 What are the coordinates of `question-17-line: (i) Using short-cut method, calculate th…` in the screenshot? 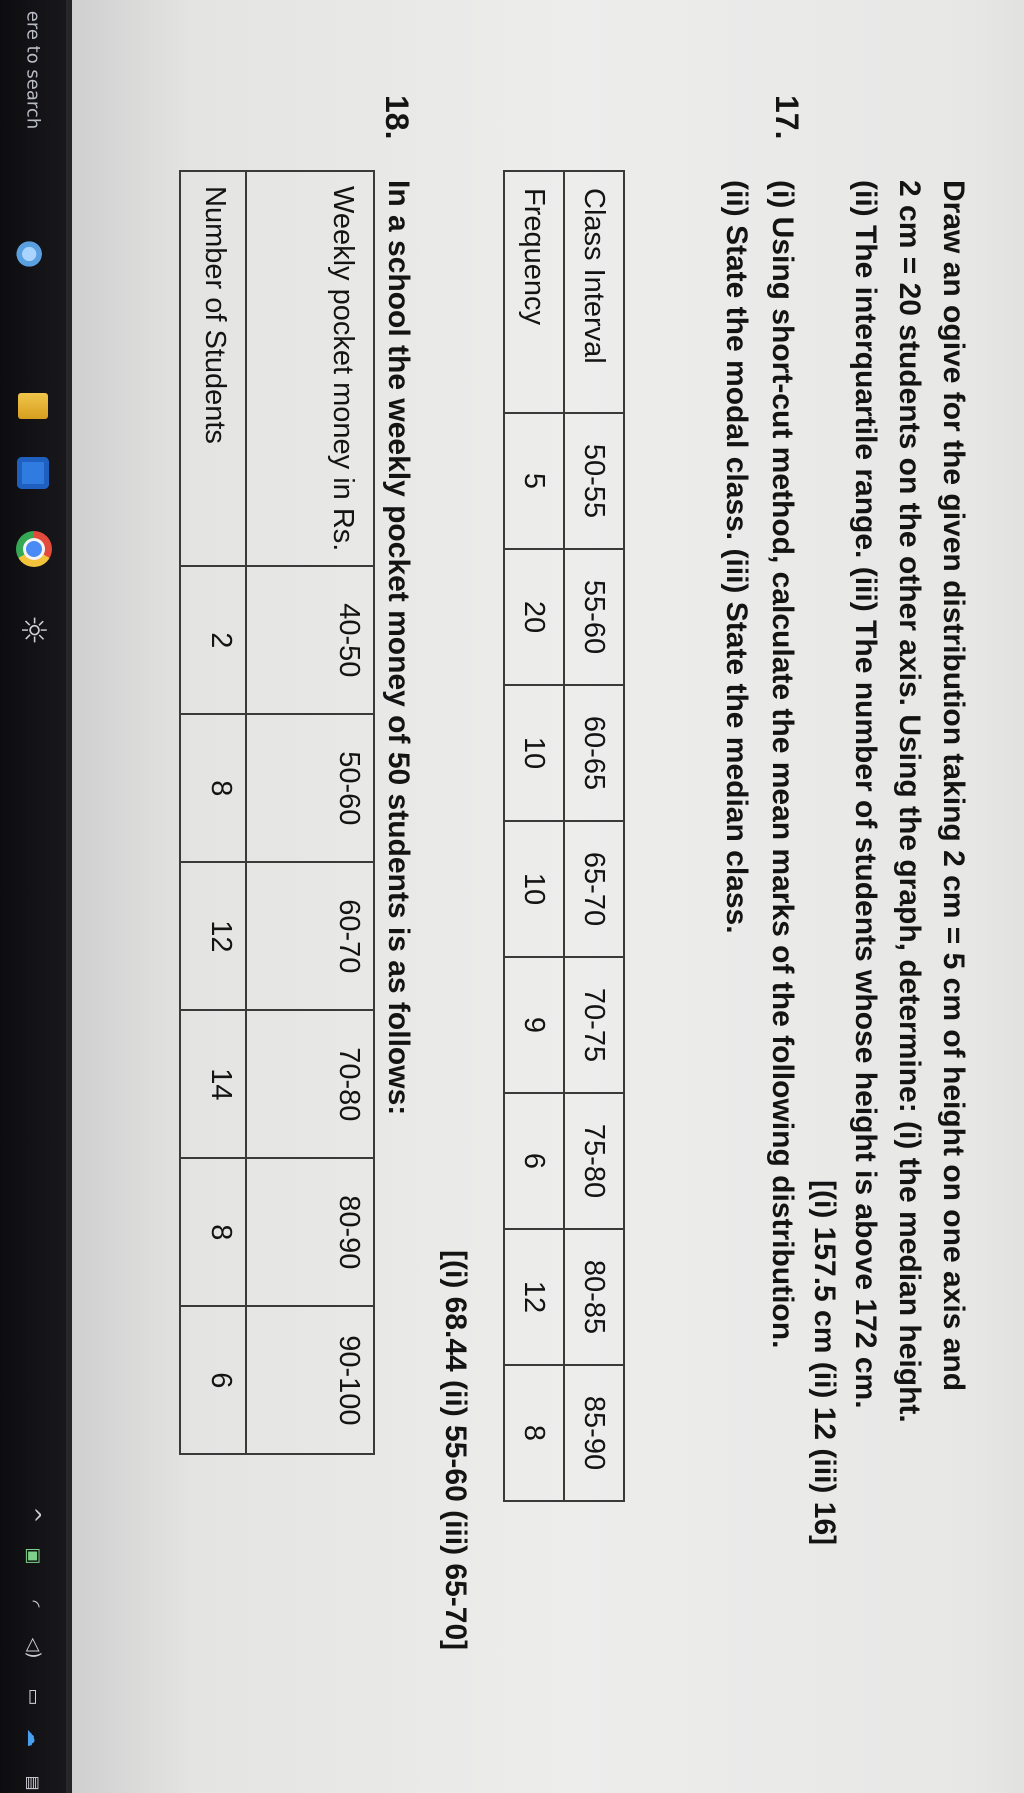 It's located at (782, 764).